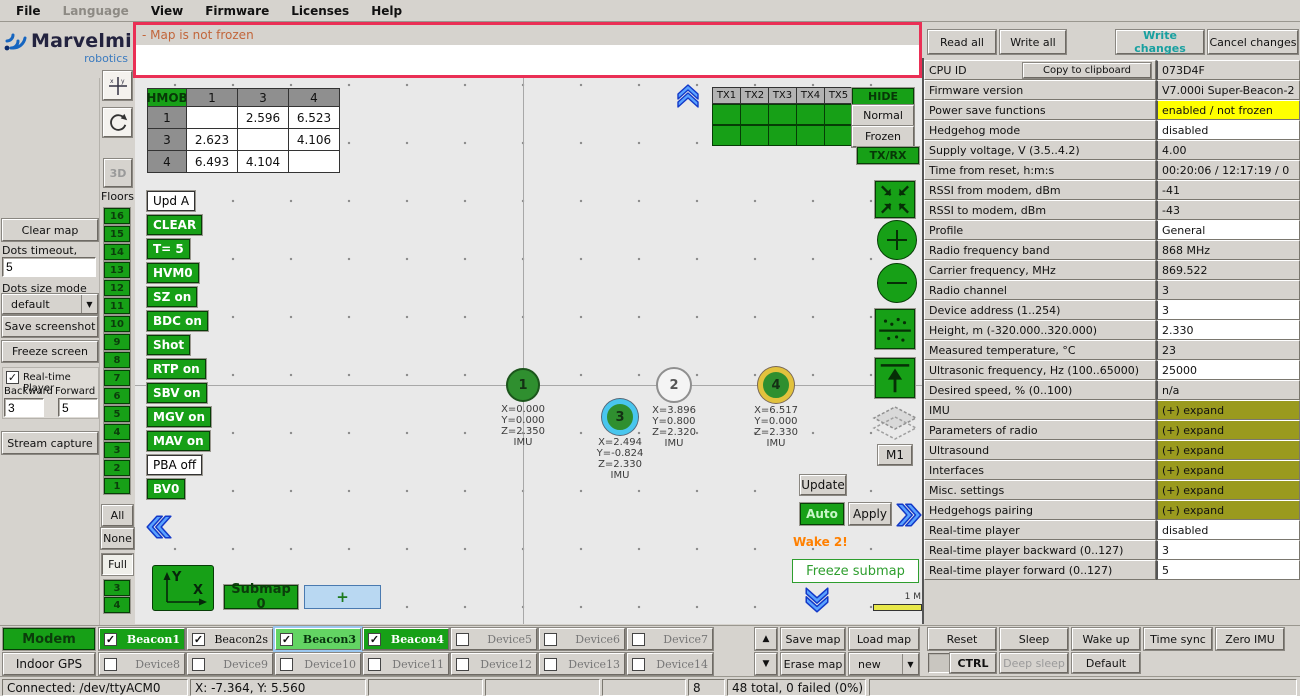 This screenshot has width=1300, height=696. I want to click on property-value: disabled, so click(1228, 530).